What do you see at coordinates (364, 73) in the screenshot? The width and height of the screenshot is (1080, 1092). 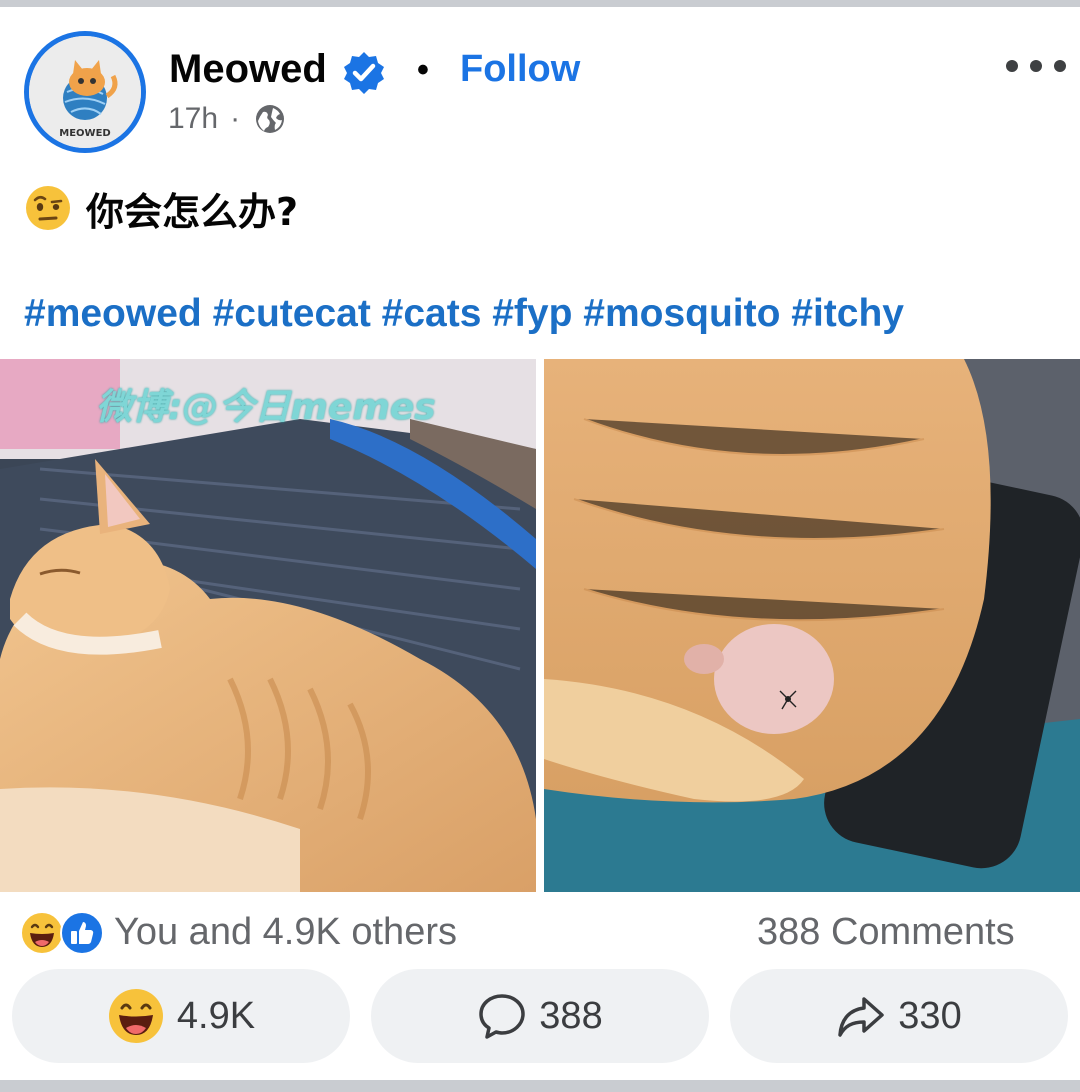 I see `verified-badge-icon` at bounding box center [364, 73].